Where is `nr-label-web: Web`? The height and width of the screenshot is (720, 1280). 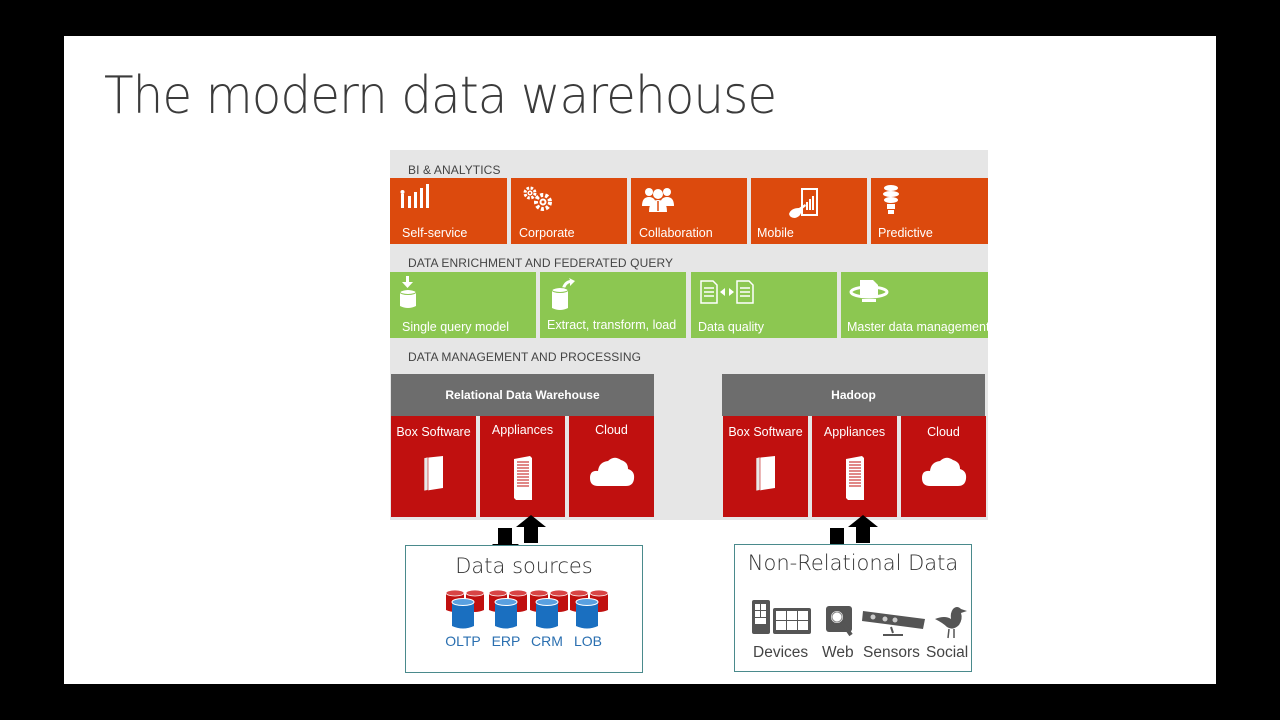
nr-label-web: Web is located at coordinates (838, 652).